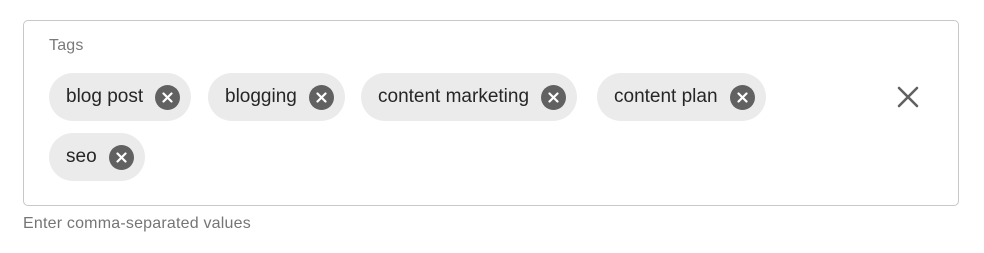  What do you see at coordinates (66, 45) in the screenshot?
I see `tags-field-label: Tags` at bounding box center [66, 45].